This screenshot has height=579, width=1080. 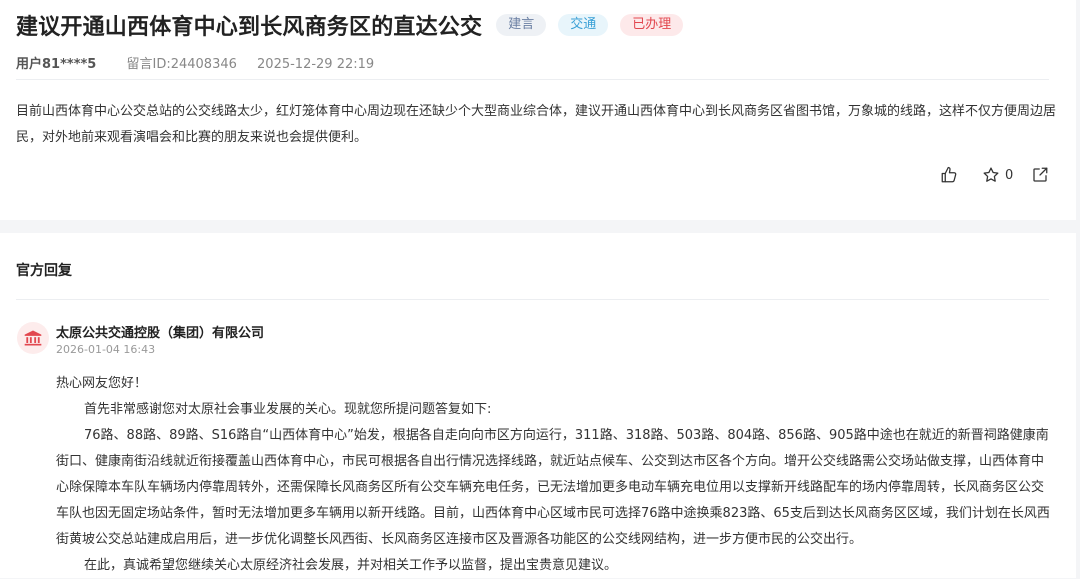 I want to click on thumbs-up-icon, so click(x=949, y=175).